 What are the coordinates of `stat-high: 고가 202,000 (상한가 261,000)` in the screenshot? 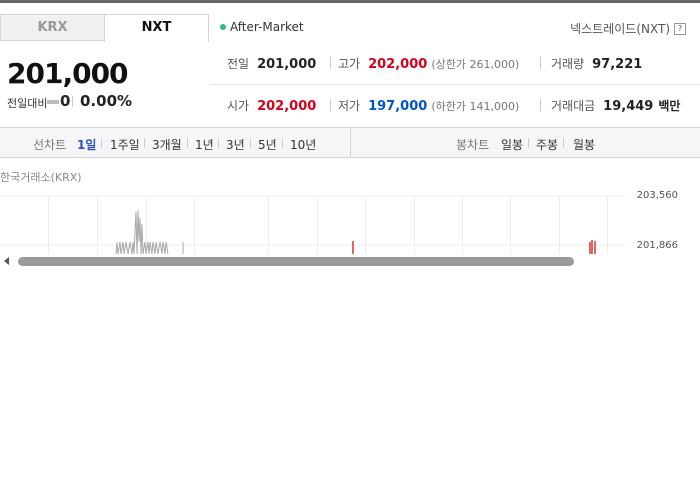 It's located at (428, 63).